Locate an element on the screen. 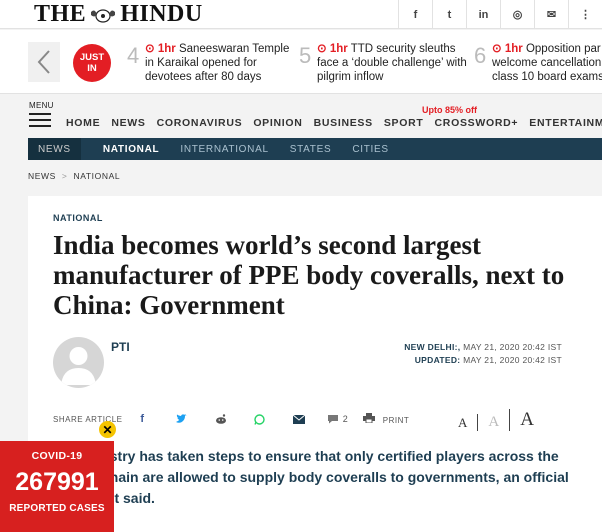 The image size is (602, 532). breadcrumb-national: NATIONAL is located at coordinates (96, 176).